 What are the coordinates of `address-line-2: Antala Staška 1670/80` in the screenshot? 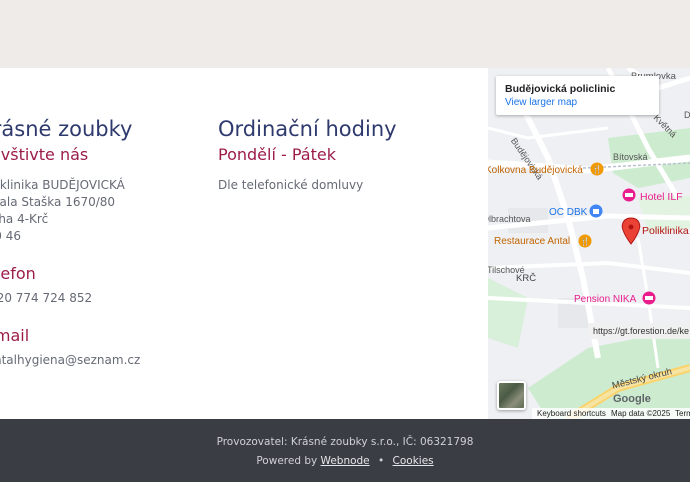 It's located at (58, 202).